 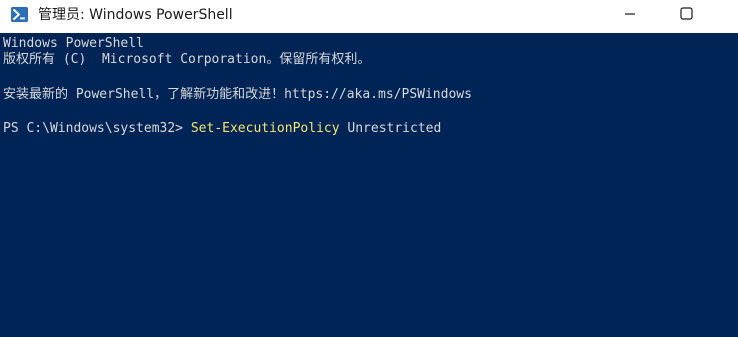 I want to click on maximize-button, so click(x=686, y=16).